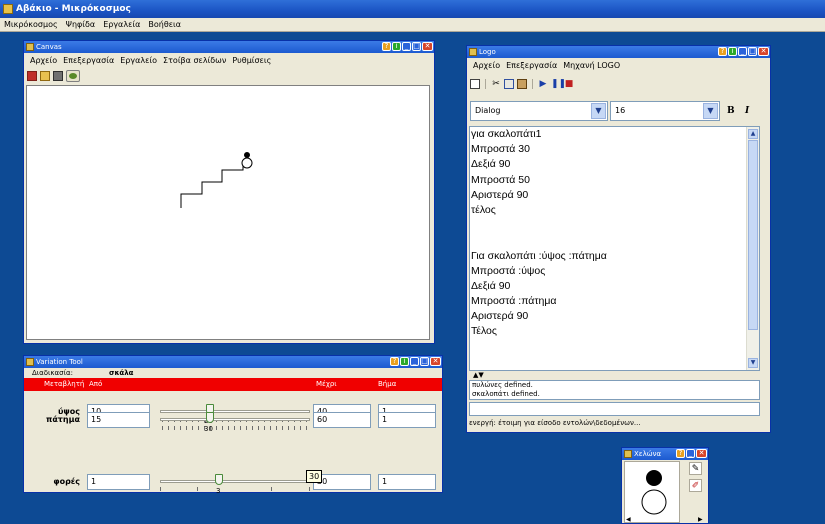 The width and height of the screenshot is (825, 524). I want to click on canvas-menu-edit: Επεξεργασία, so click(88, 61).